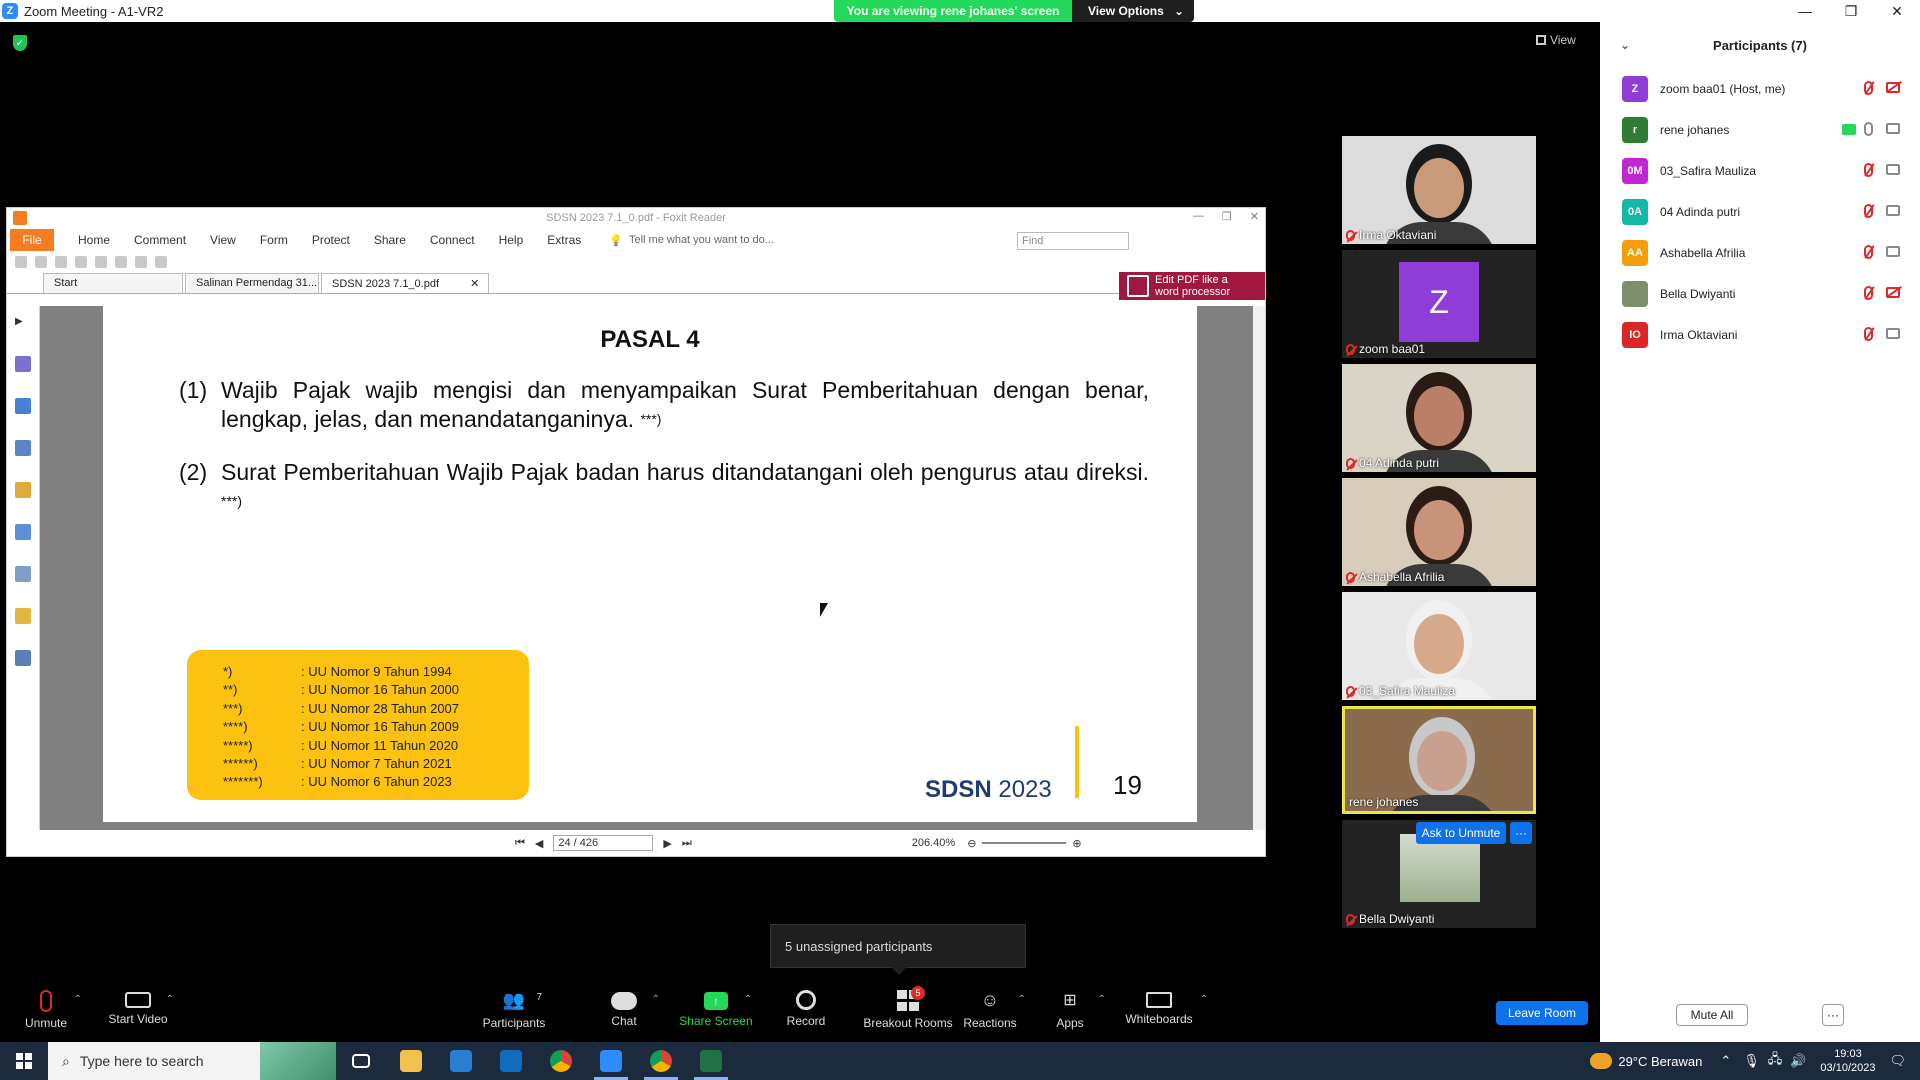  Describe the element at coordinates (561, 1061) in the screenshot. I see `chrome-button` at that location.